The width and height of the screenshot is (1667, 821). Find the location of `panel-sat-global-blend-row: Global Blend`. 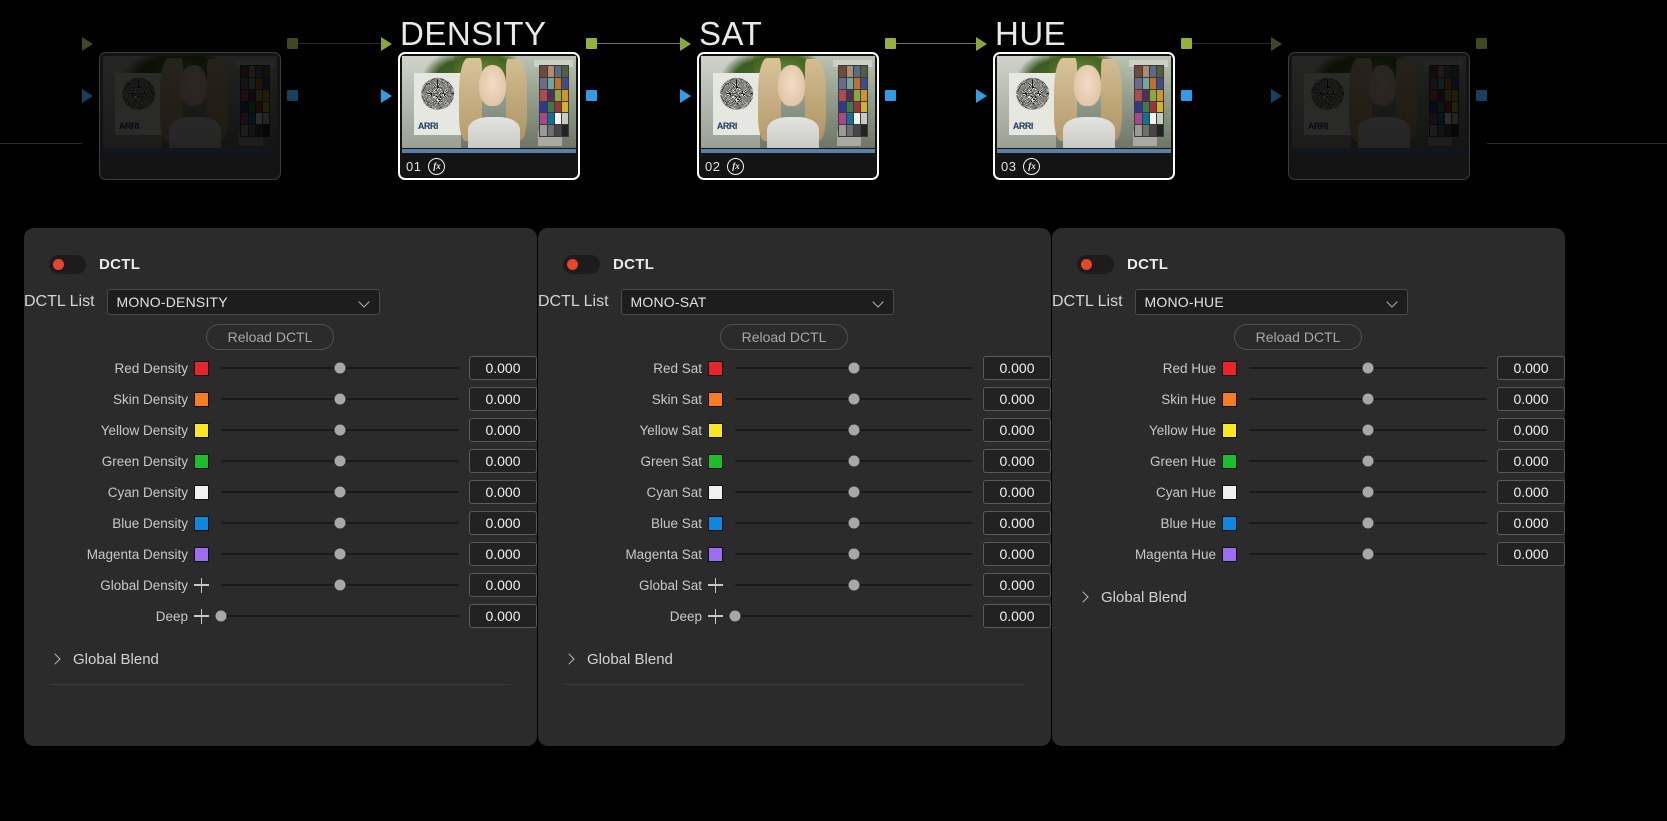

panel-sat-global-blend-row: Global Blend is located at coordinates (807, 659).